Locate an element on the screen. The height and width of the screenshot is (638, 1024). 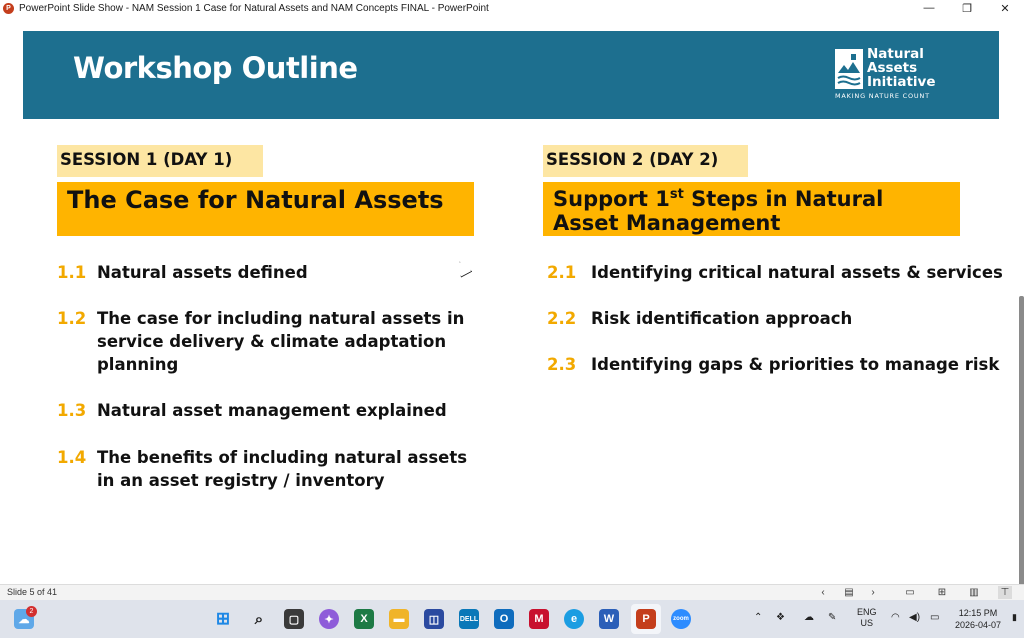
close-button: ✕ is located at coordinates (1005, 8).